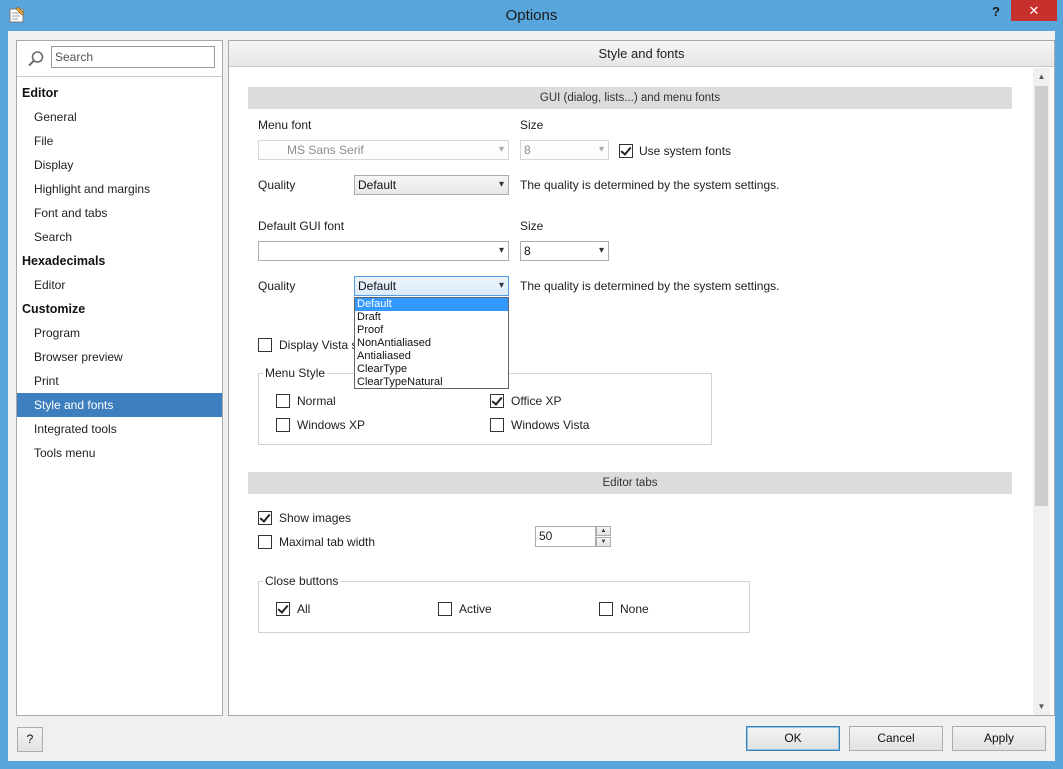 Image resolution: width=1063 pixels, height=769 pixels. What do you see at coordinates (431, 330) in the screenshot?
I see `quality-option-proof: Proof` at bounding box center [431, 330].